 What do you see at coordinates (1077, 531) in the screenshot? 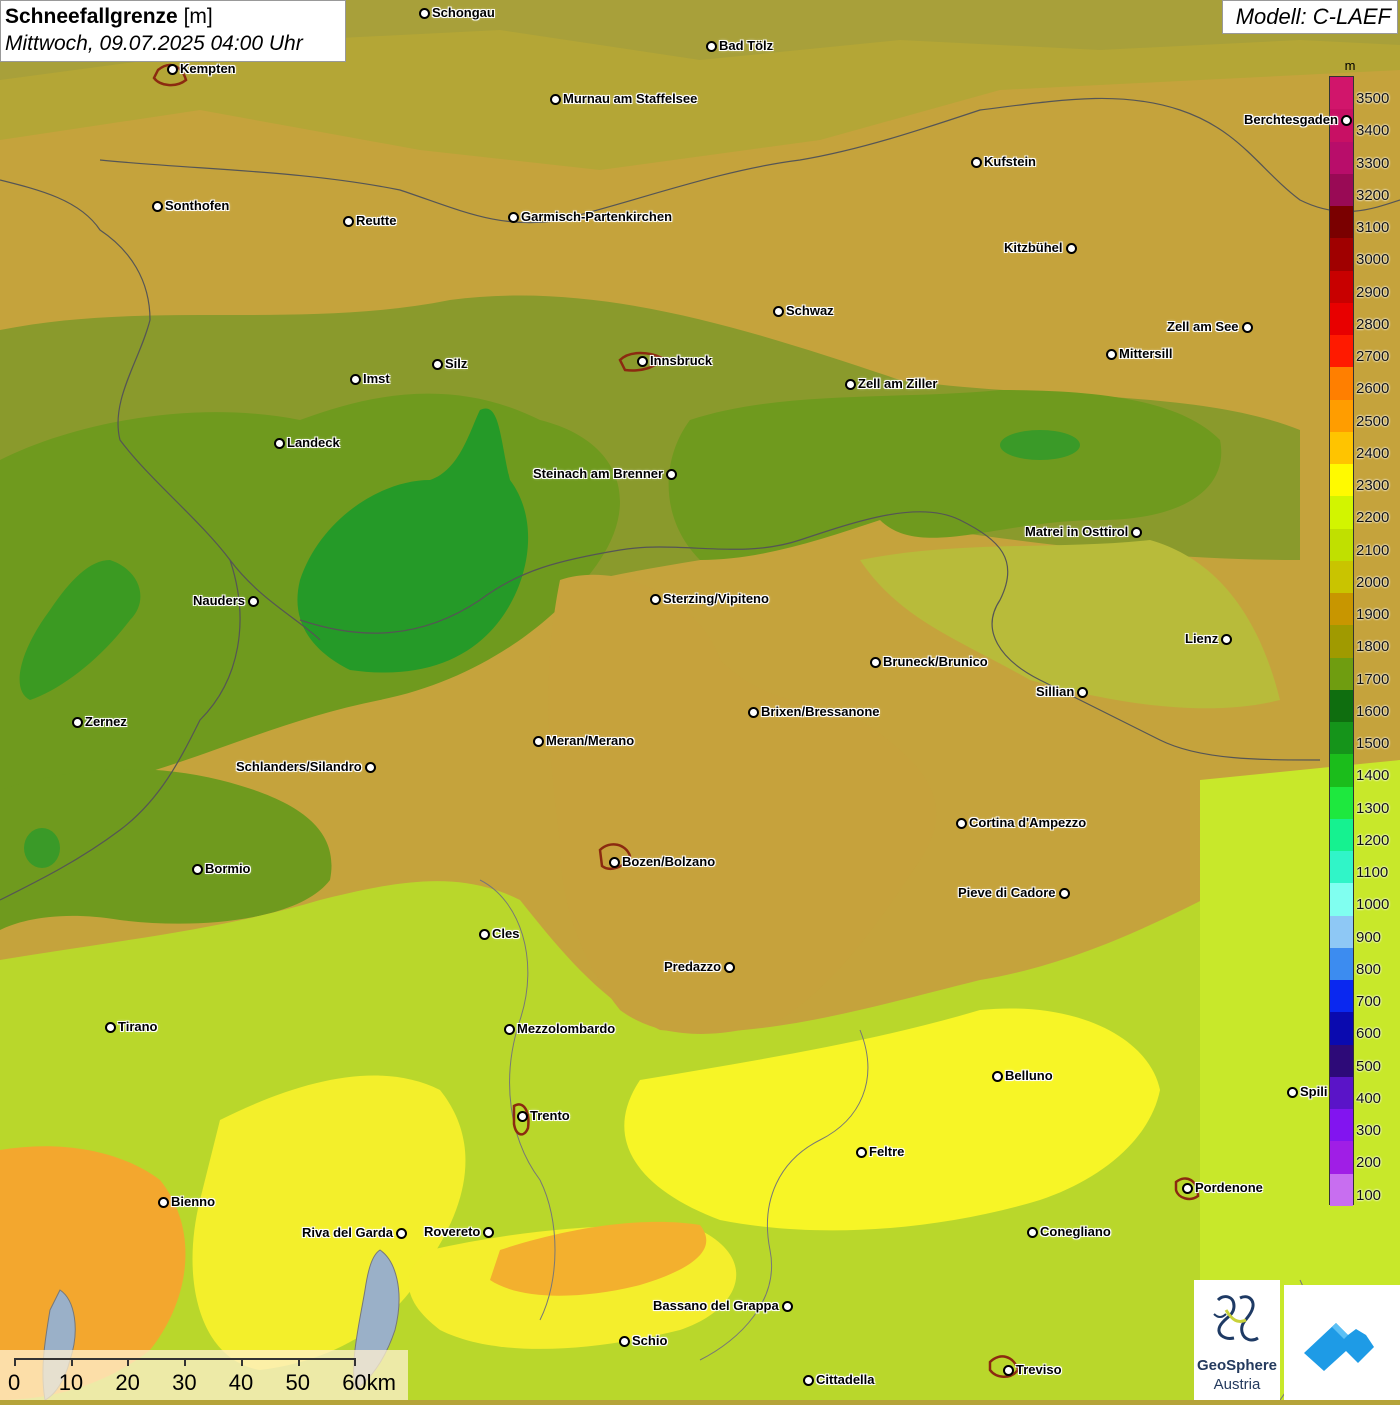
I see `city-label: Matrei in Osttirol` at bounding box center [1077, 531].